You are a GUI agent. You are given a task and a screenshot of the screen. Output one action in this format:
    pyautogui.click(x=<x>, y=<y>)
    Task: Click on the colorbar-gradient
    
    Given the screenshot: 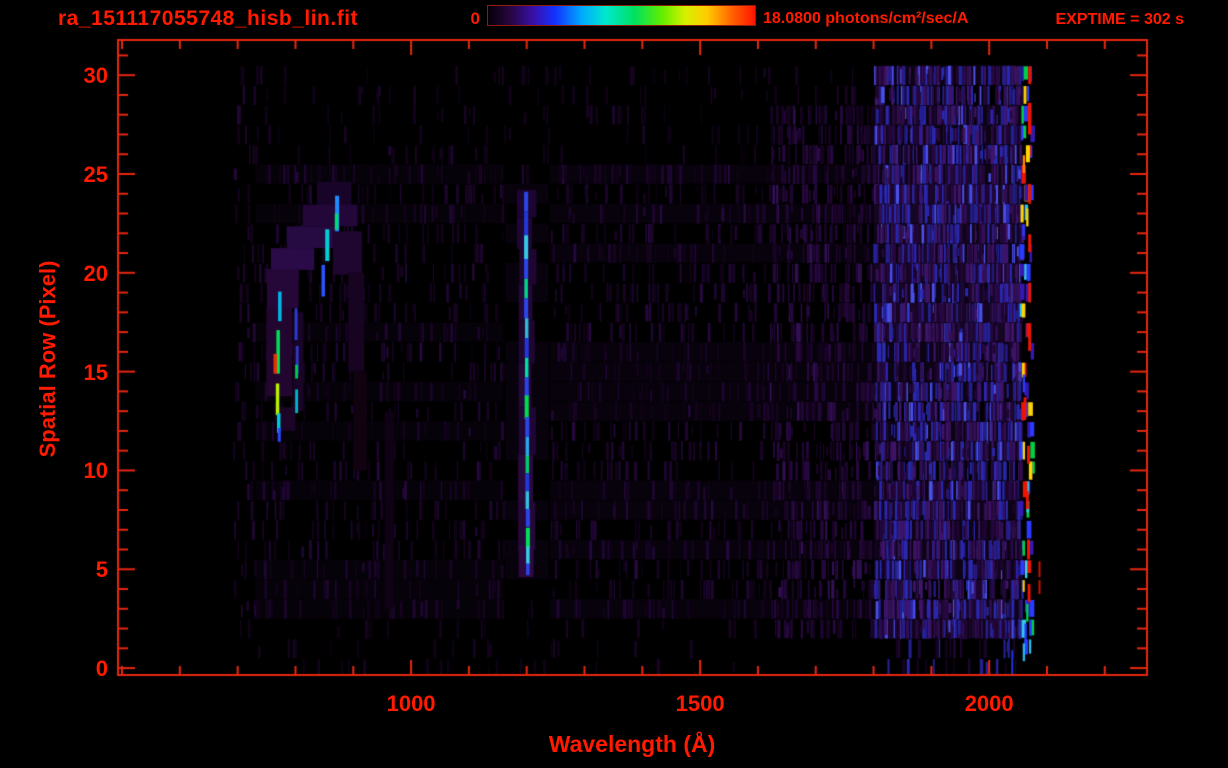 What is the action you would take?
    pyautogui.click(x=621, y=15)
    